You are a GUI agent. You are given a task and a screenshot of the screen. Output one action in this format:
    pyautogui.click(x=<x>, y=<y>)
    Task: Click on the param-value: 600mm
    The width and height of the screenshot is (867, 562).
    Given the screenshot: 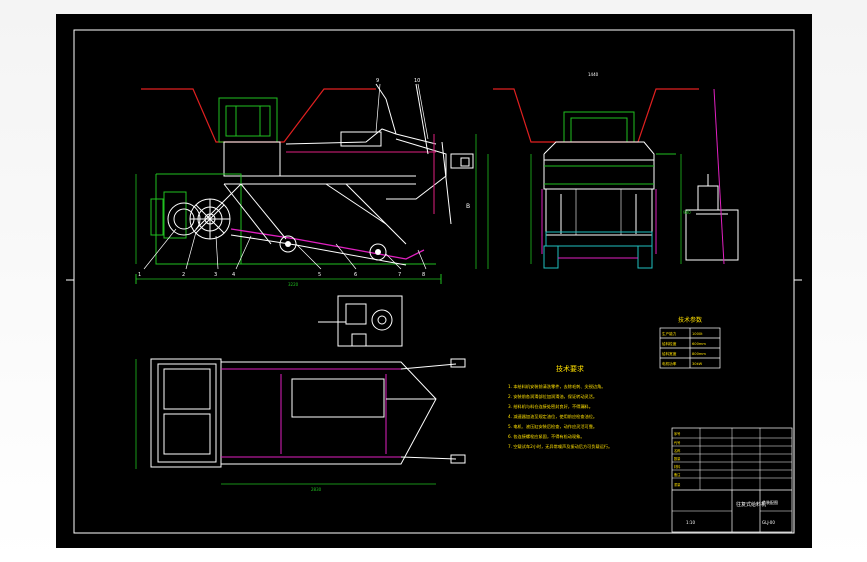 What is the action you would take?
    pyautogui.click(x=699, y=344)
    